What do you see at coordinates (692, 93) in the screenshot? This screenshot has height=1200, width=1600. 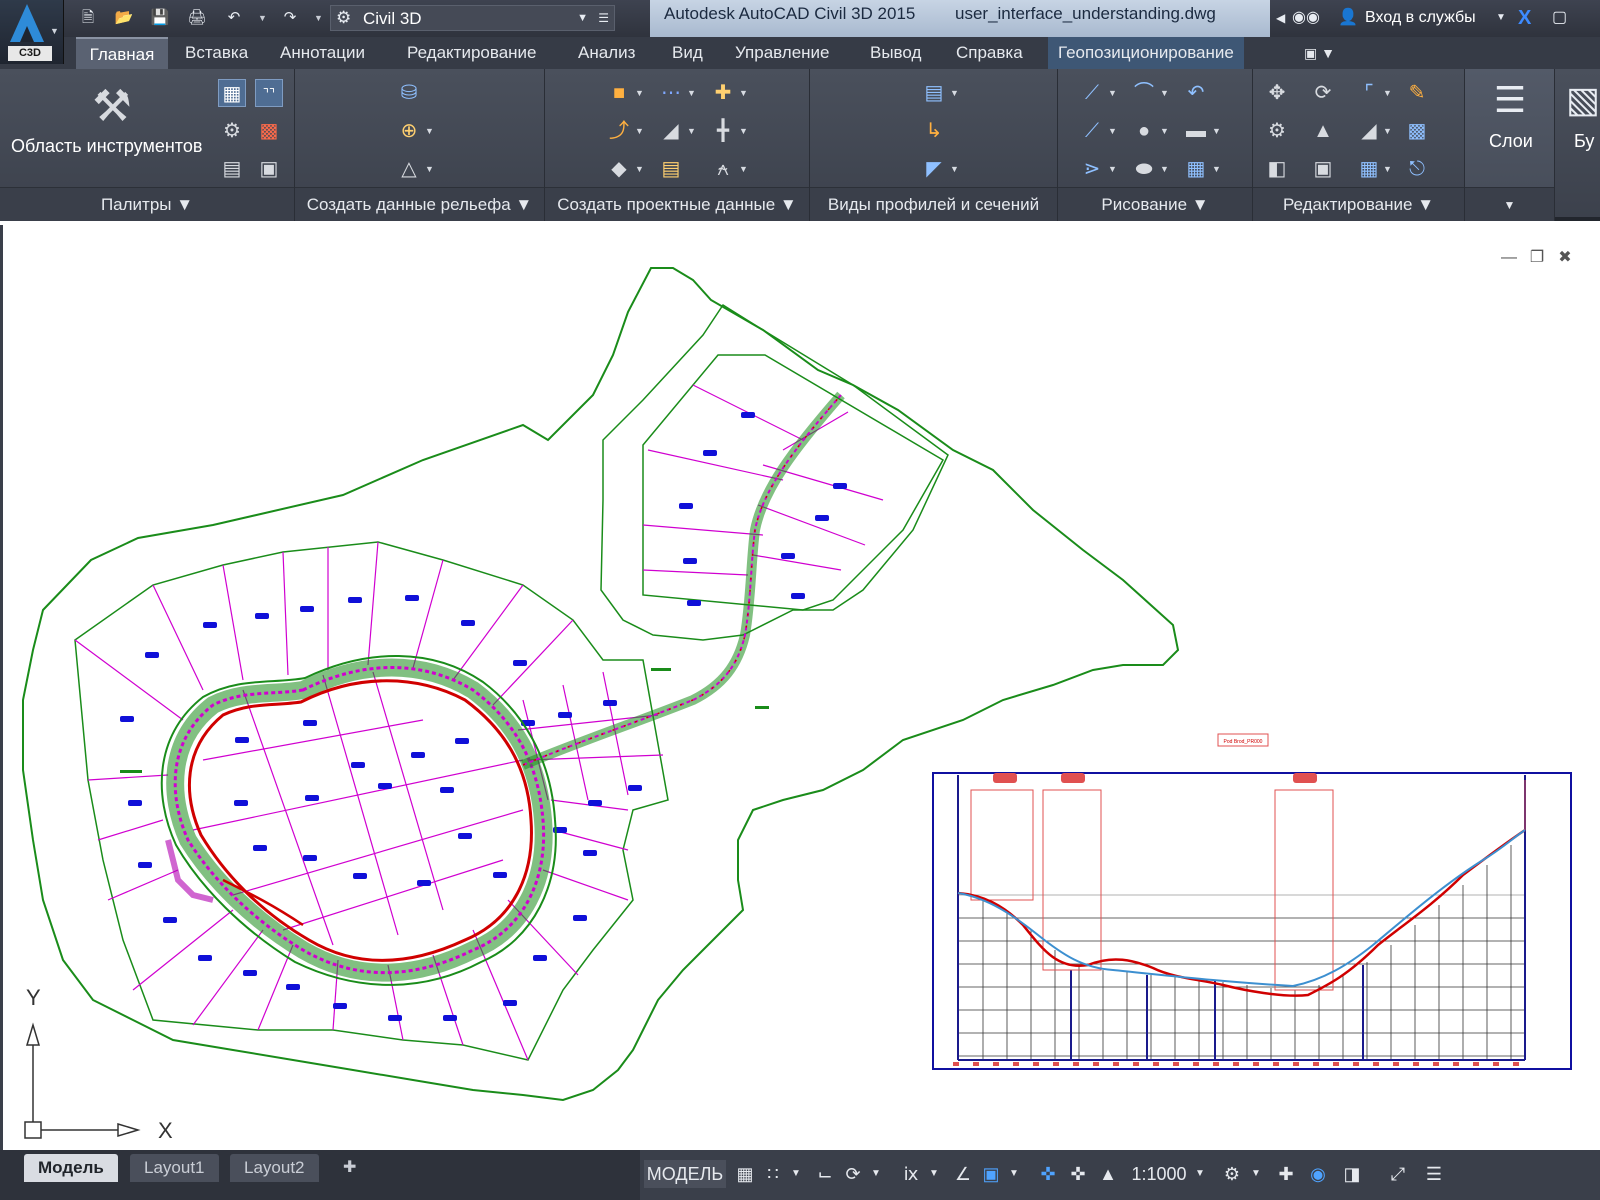 I see `feature-line-dropdown-icon: ▼` at bounding box center [692, 93].